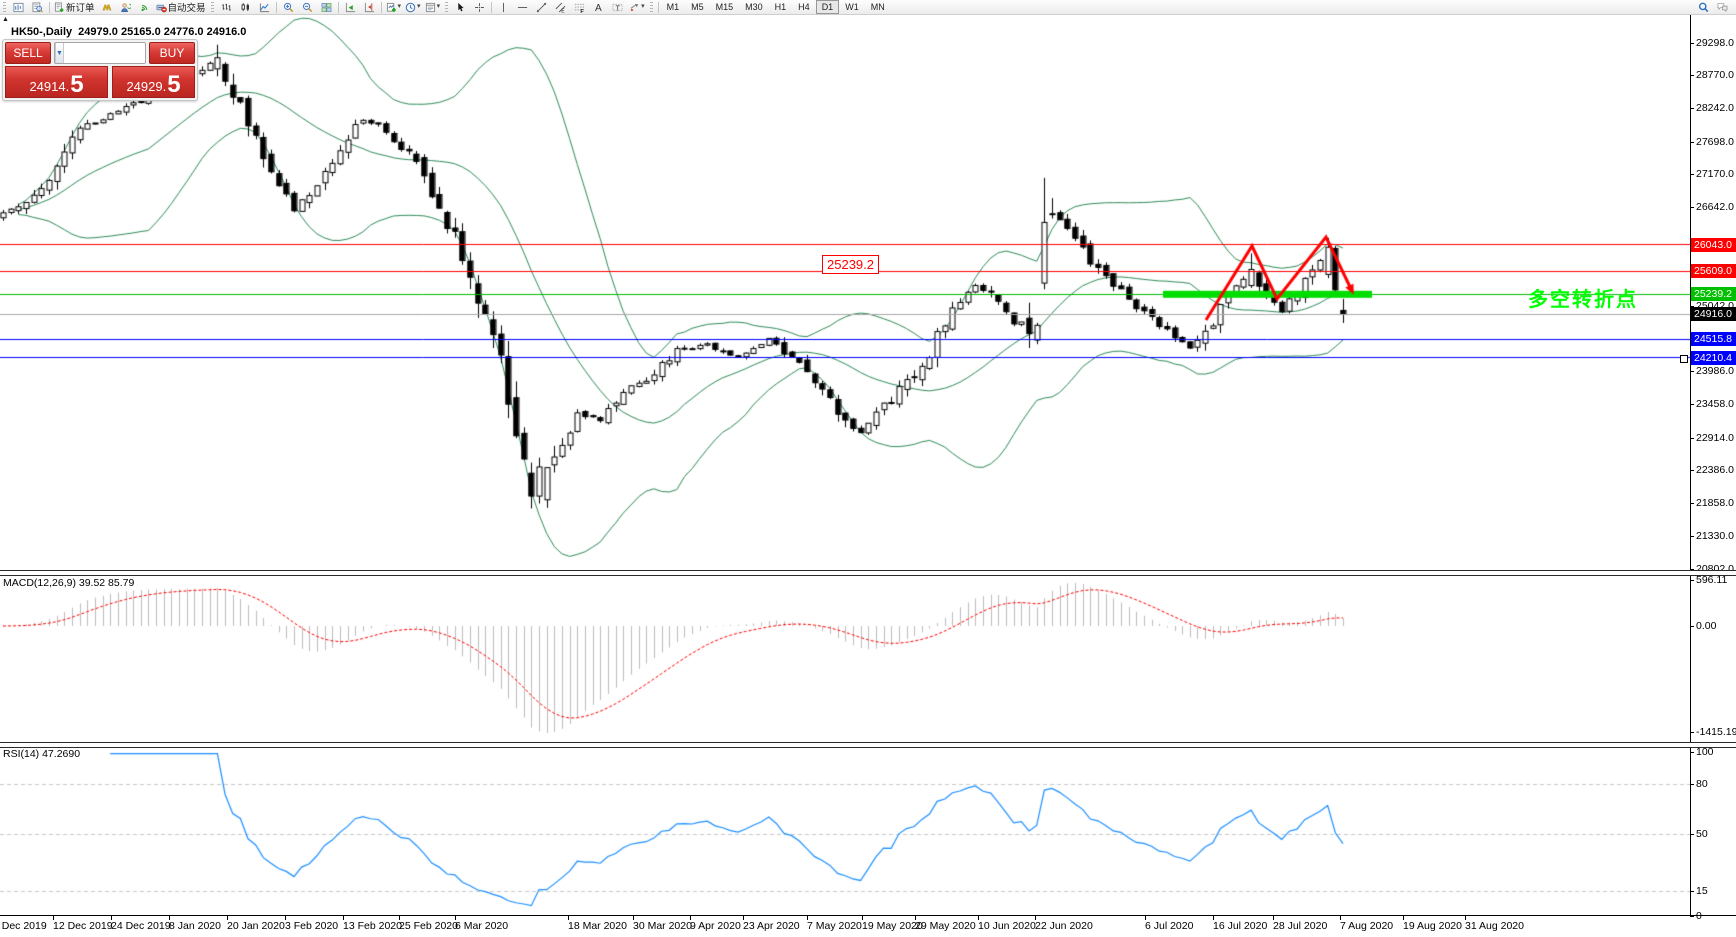 The image size is (1736, 937). Describe the element at coordinates (634, 7) in the screenshot. I see `arrows-icon` at that location.